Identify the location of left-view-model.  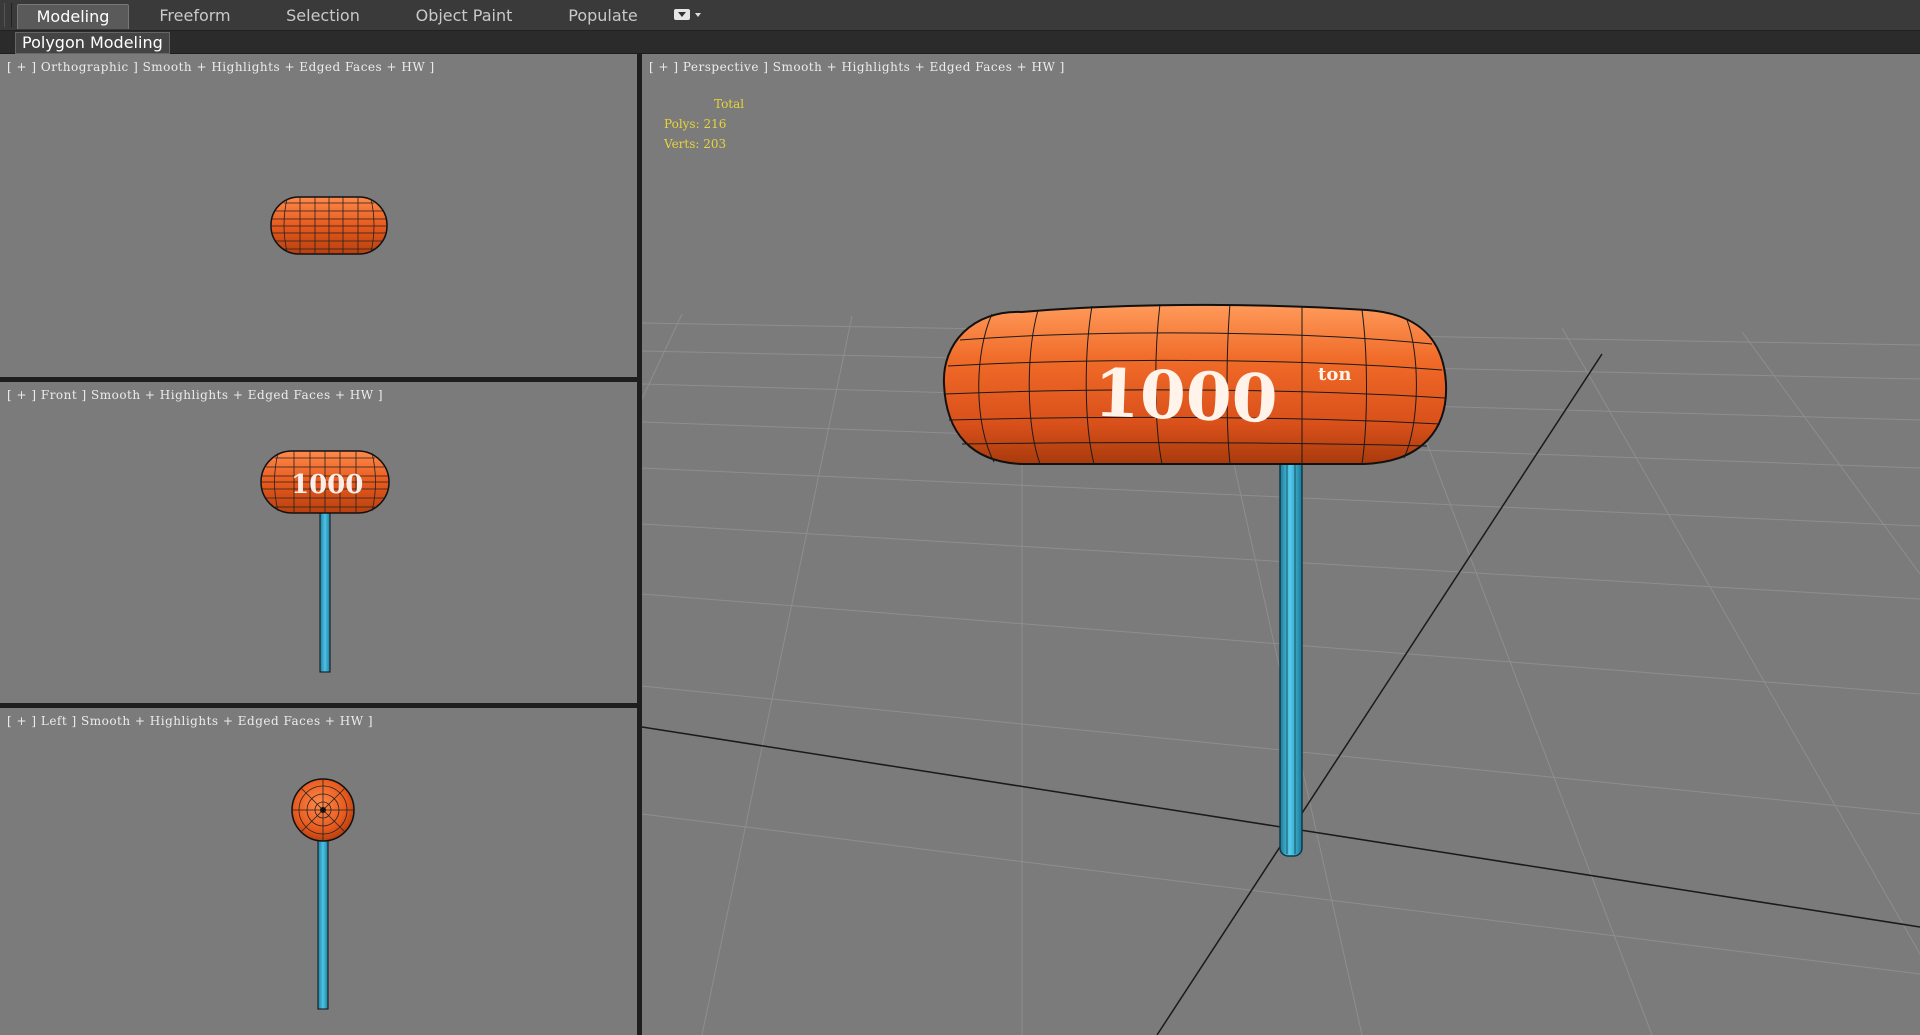
(323, 894).